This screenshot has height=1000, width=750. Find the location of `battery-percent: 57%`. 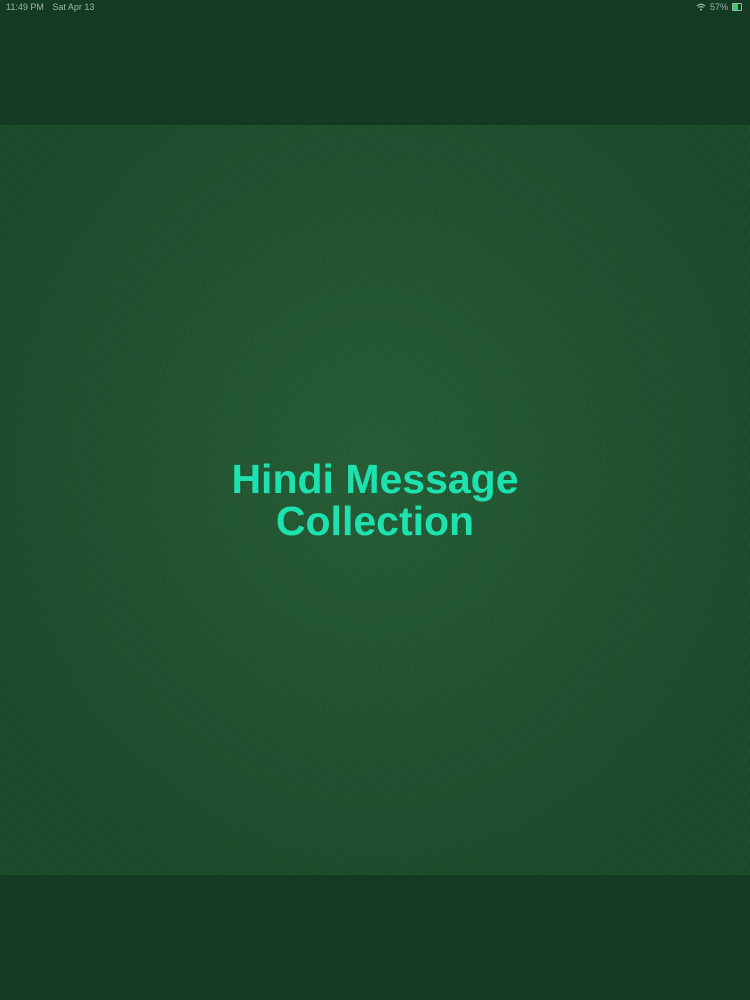

battery-percent: 57% is located at coordinates (718, 7).